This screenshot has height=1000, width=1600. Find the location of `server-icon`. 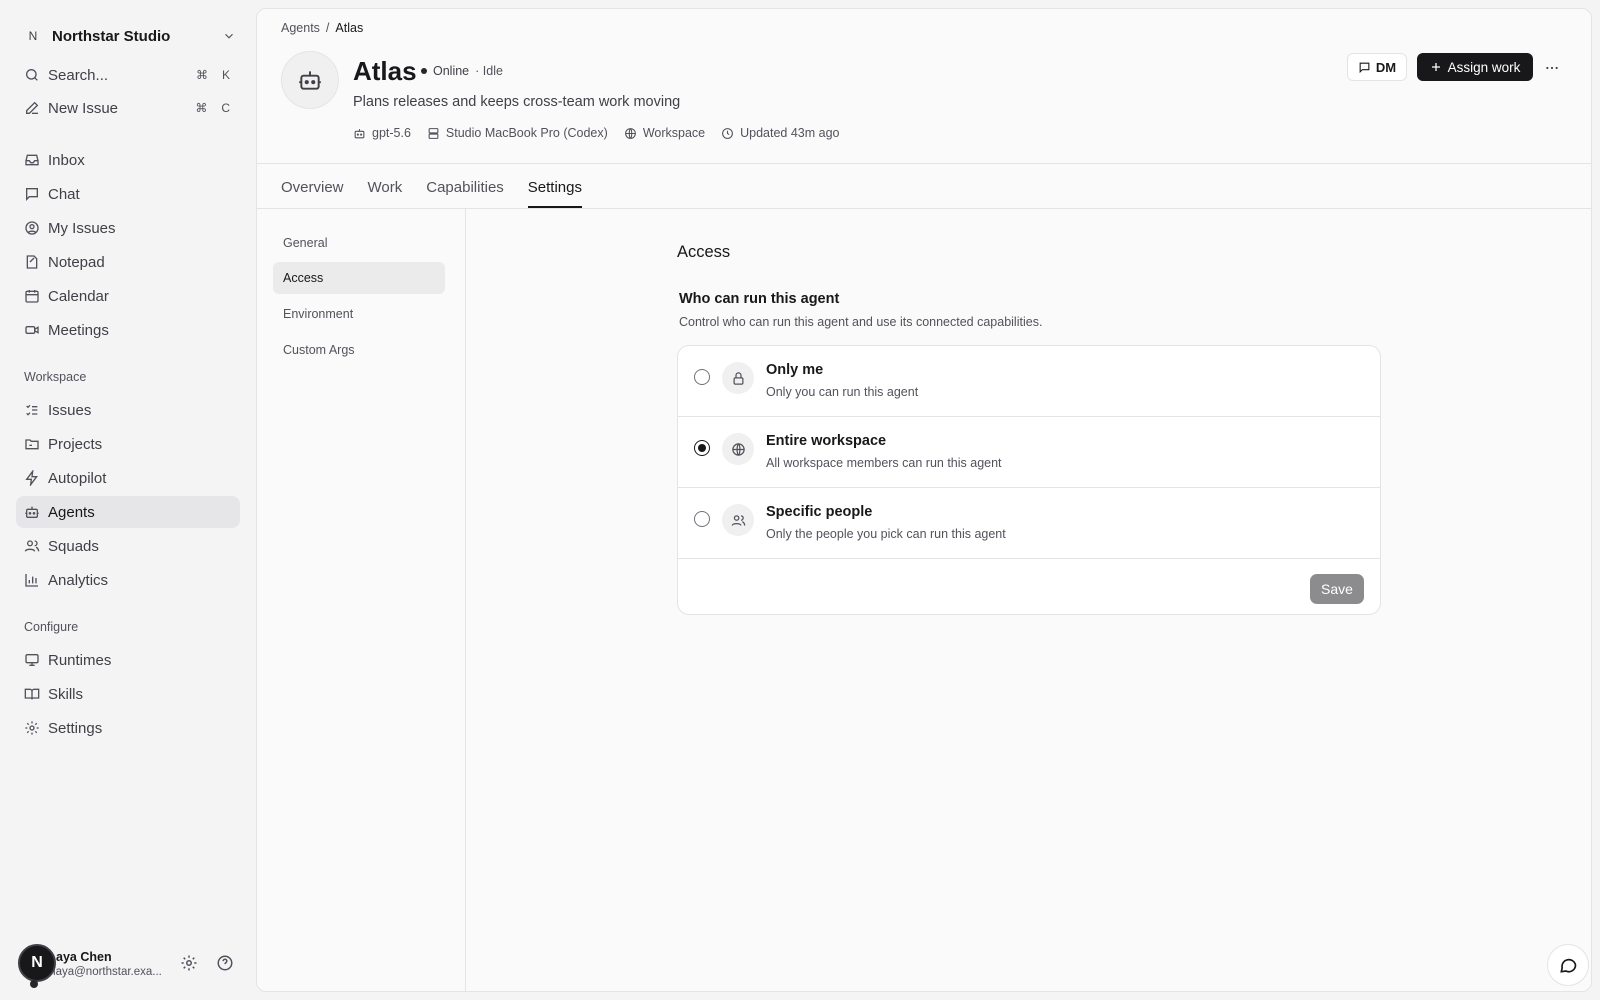

server-icon is located at coordinates (433, 133).